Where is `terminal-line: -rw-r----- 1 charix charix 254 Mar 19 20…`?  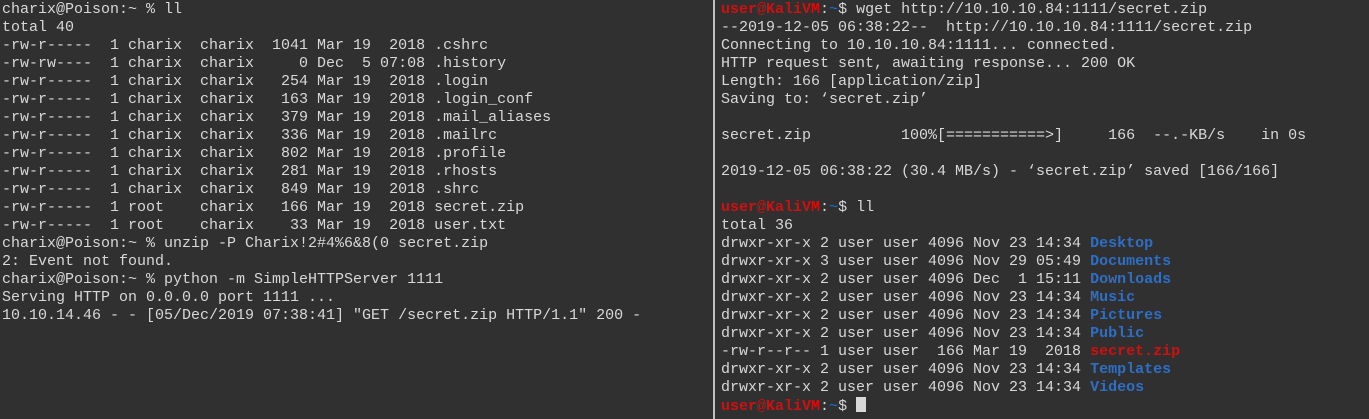 terminal-line: -rw-r----- 1 charix charix 254 Mar 19 20… is located at coordinates (245, 81).